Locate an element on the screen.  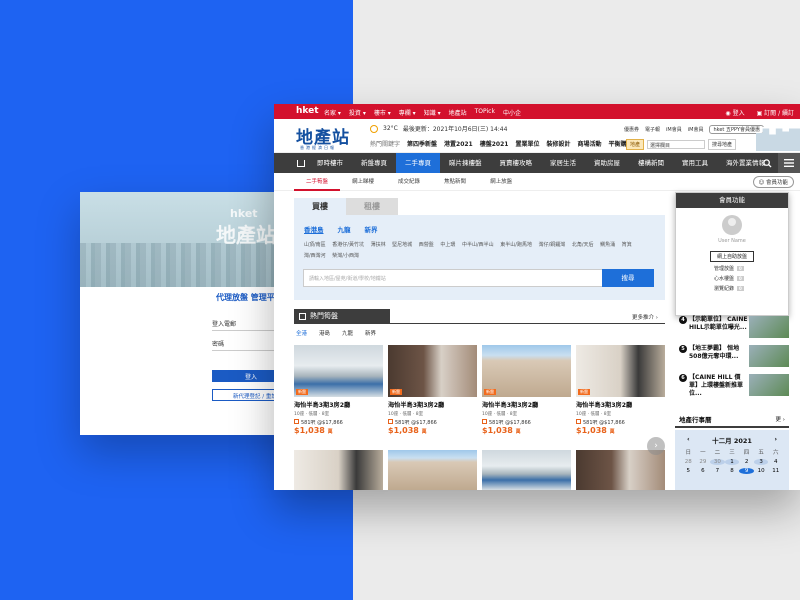
calendar-day: 28 is located at coordinates (688, 462).